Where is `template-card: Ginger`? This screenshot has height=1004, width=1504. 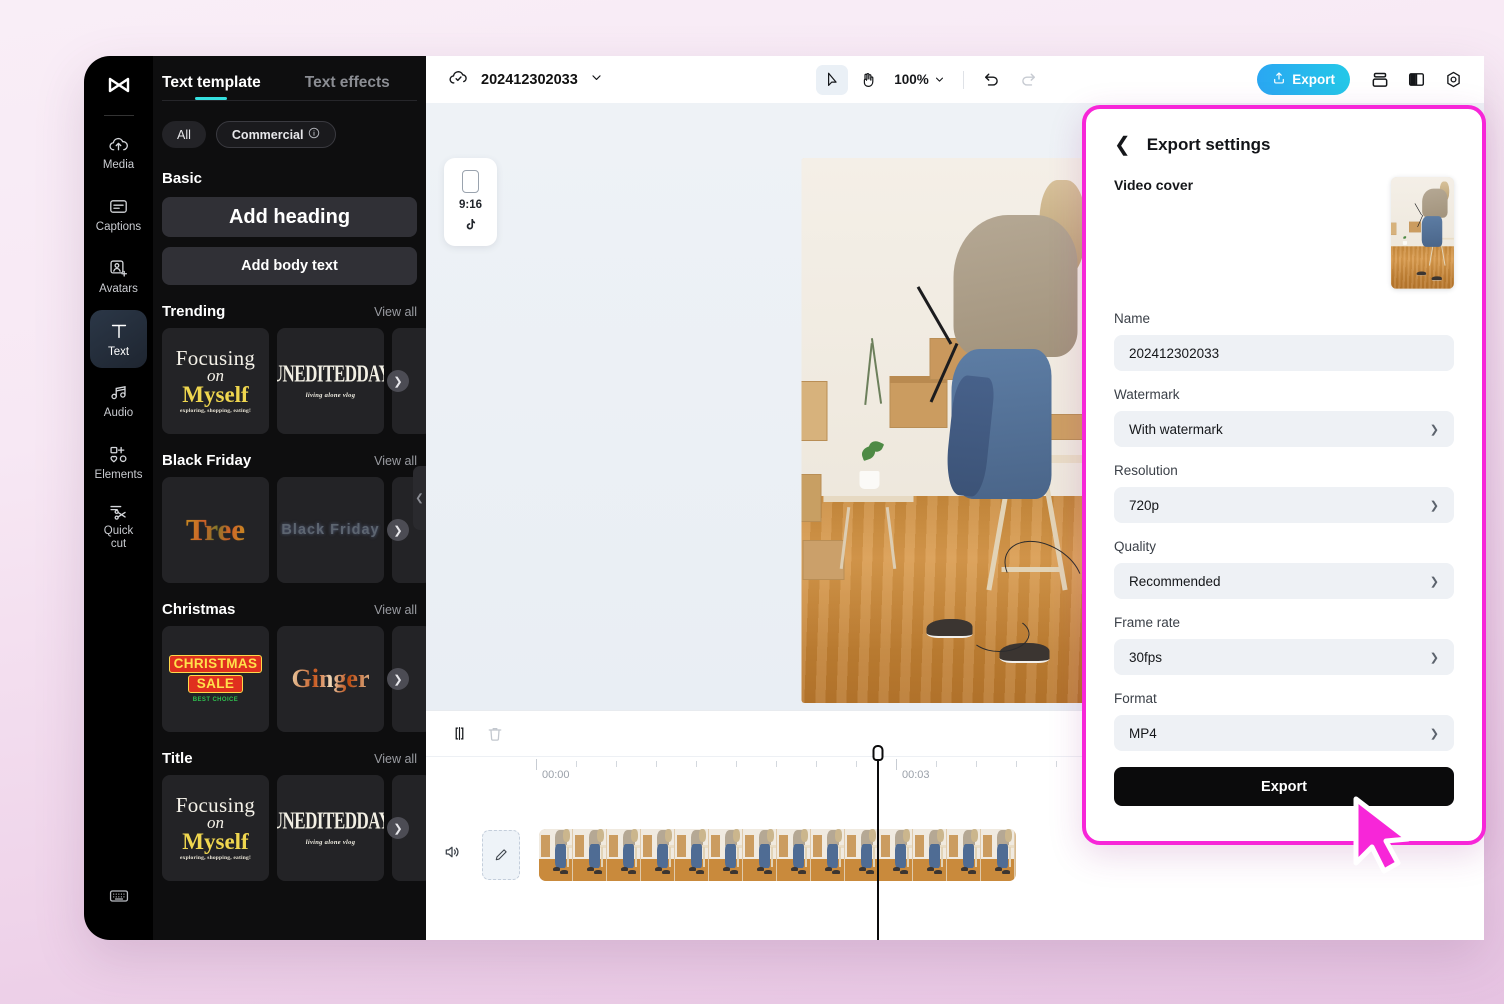
template-card: Ginger is located at coordinates (330, 679).